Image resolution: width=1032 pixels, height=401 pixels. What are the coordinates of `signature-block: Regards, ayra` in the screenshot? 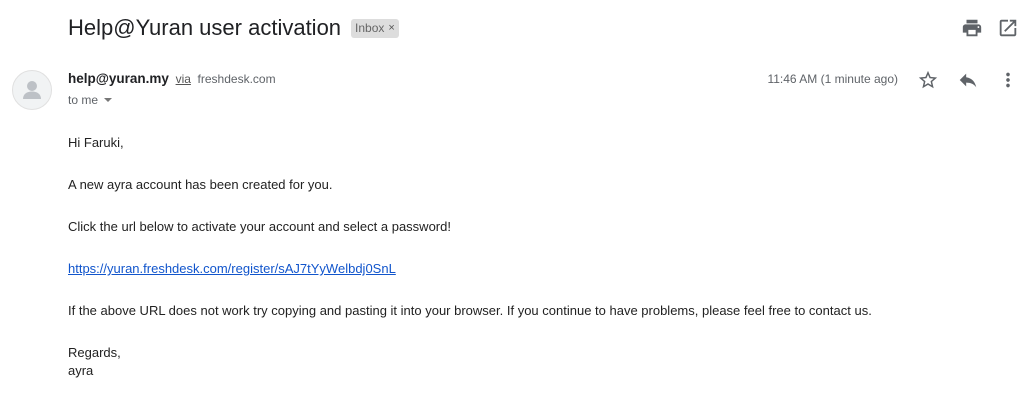 It's located at (470, 362).